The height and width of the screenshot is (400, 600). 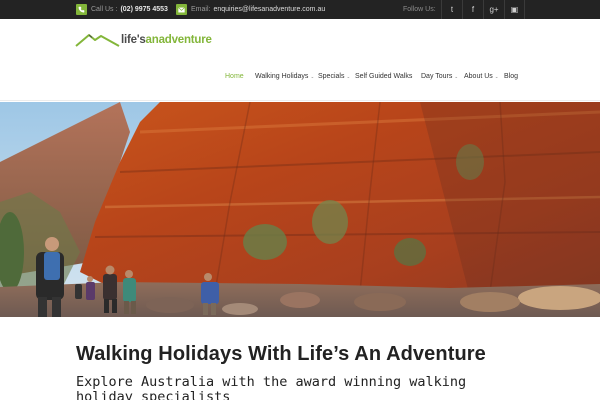 I want to click on site-logo: life'sanadventure, so click(x=145, y=40).